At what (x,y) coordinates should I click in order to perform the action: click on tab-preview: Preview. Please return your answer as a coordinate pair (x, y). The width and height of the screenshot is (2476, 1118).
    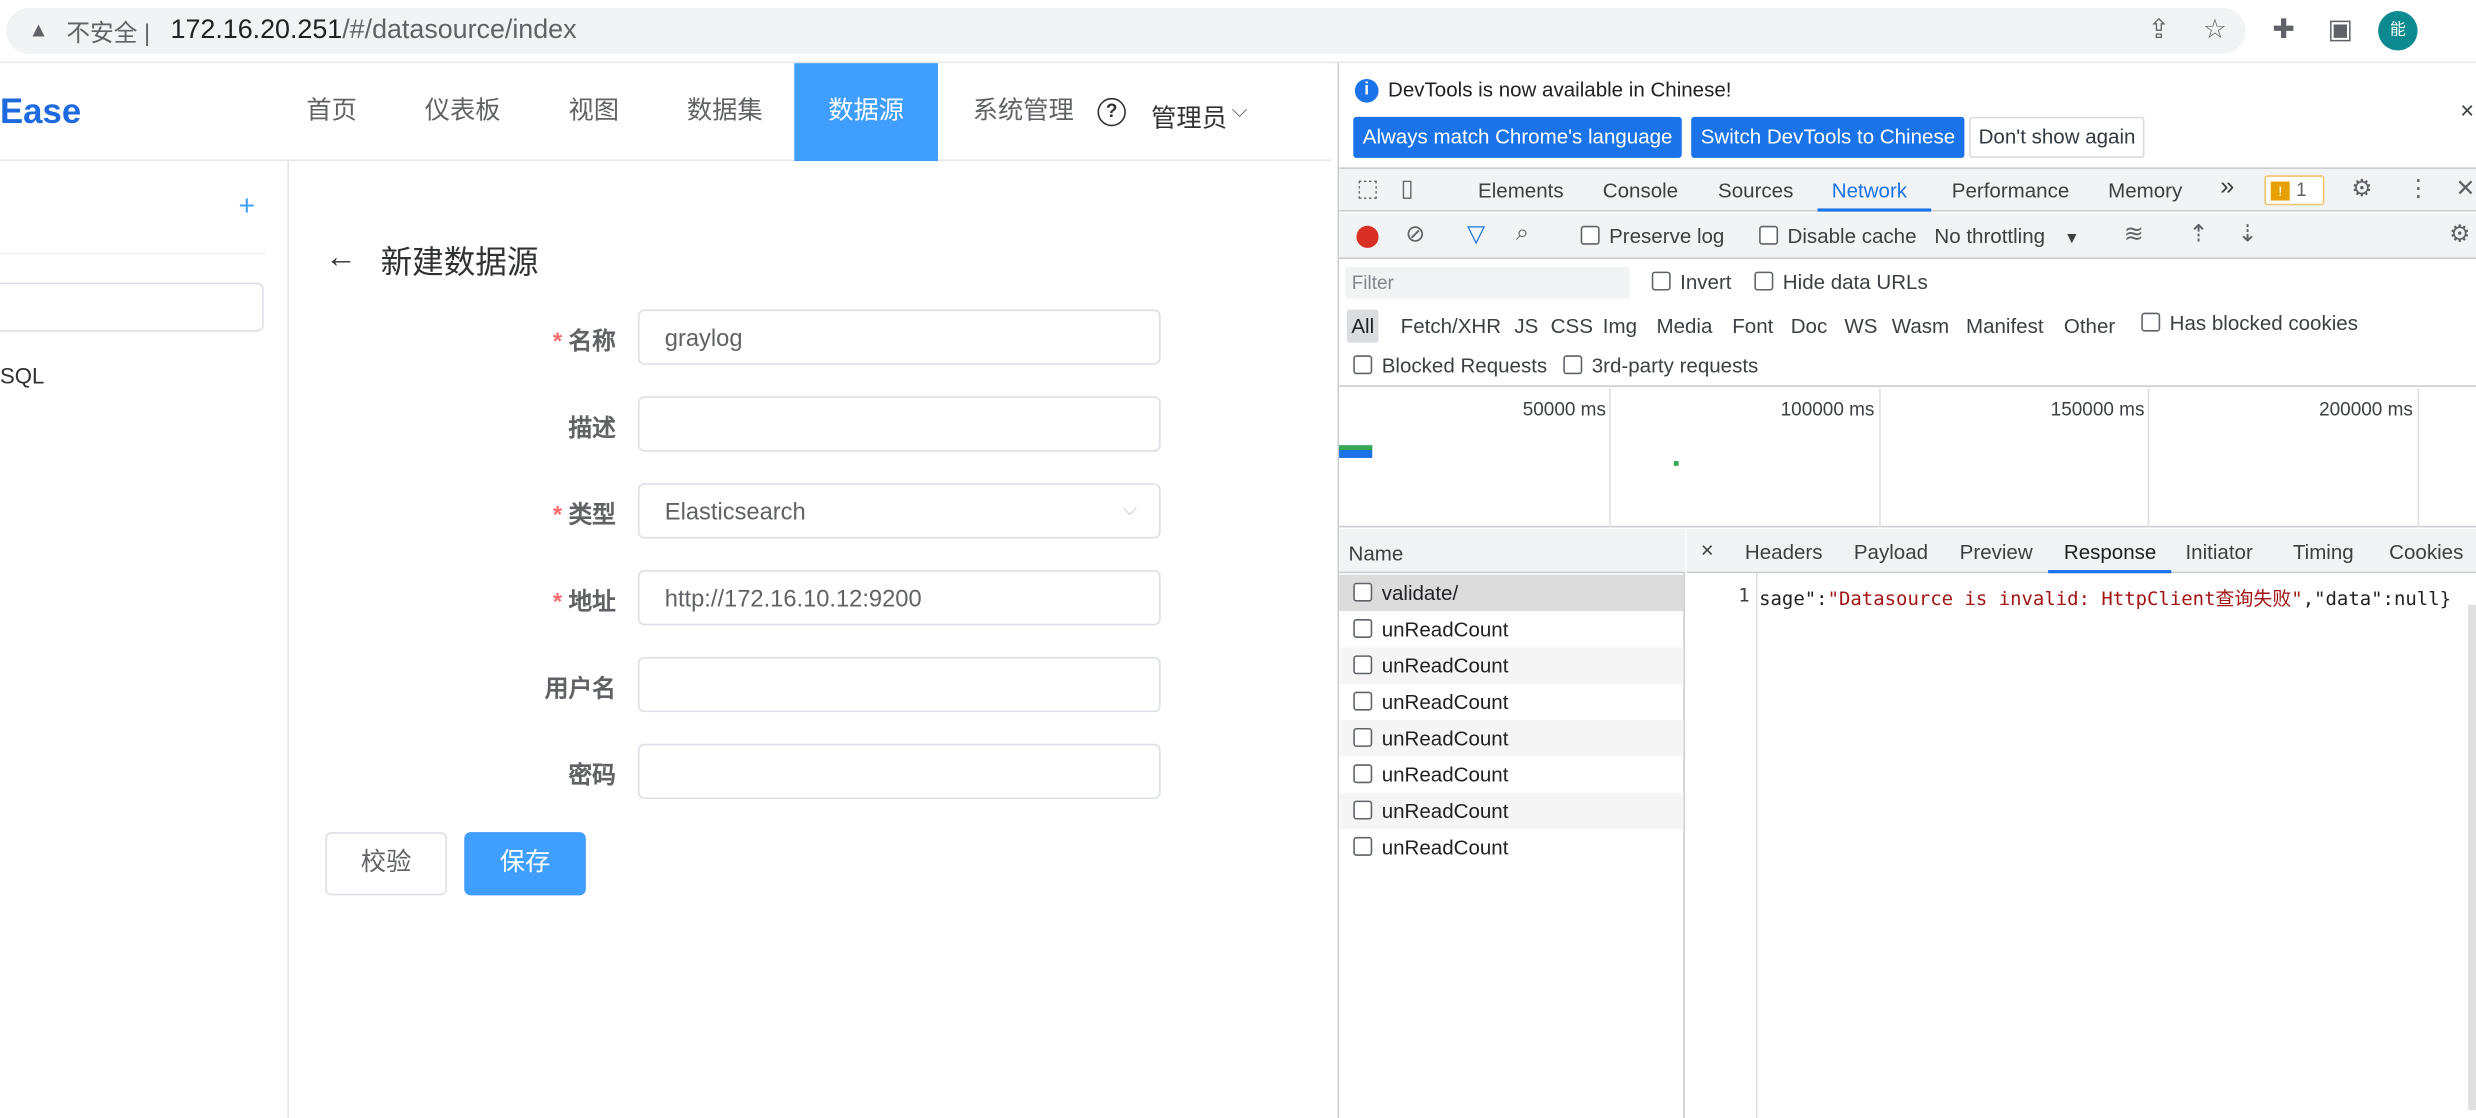
    Looking at the image, I should click on (1996, 552).